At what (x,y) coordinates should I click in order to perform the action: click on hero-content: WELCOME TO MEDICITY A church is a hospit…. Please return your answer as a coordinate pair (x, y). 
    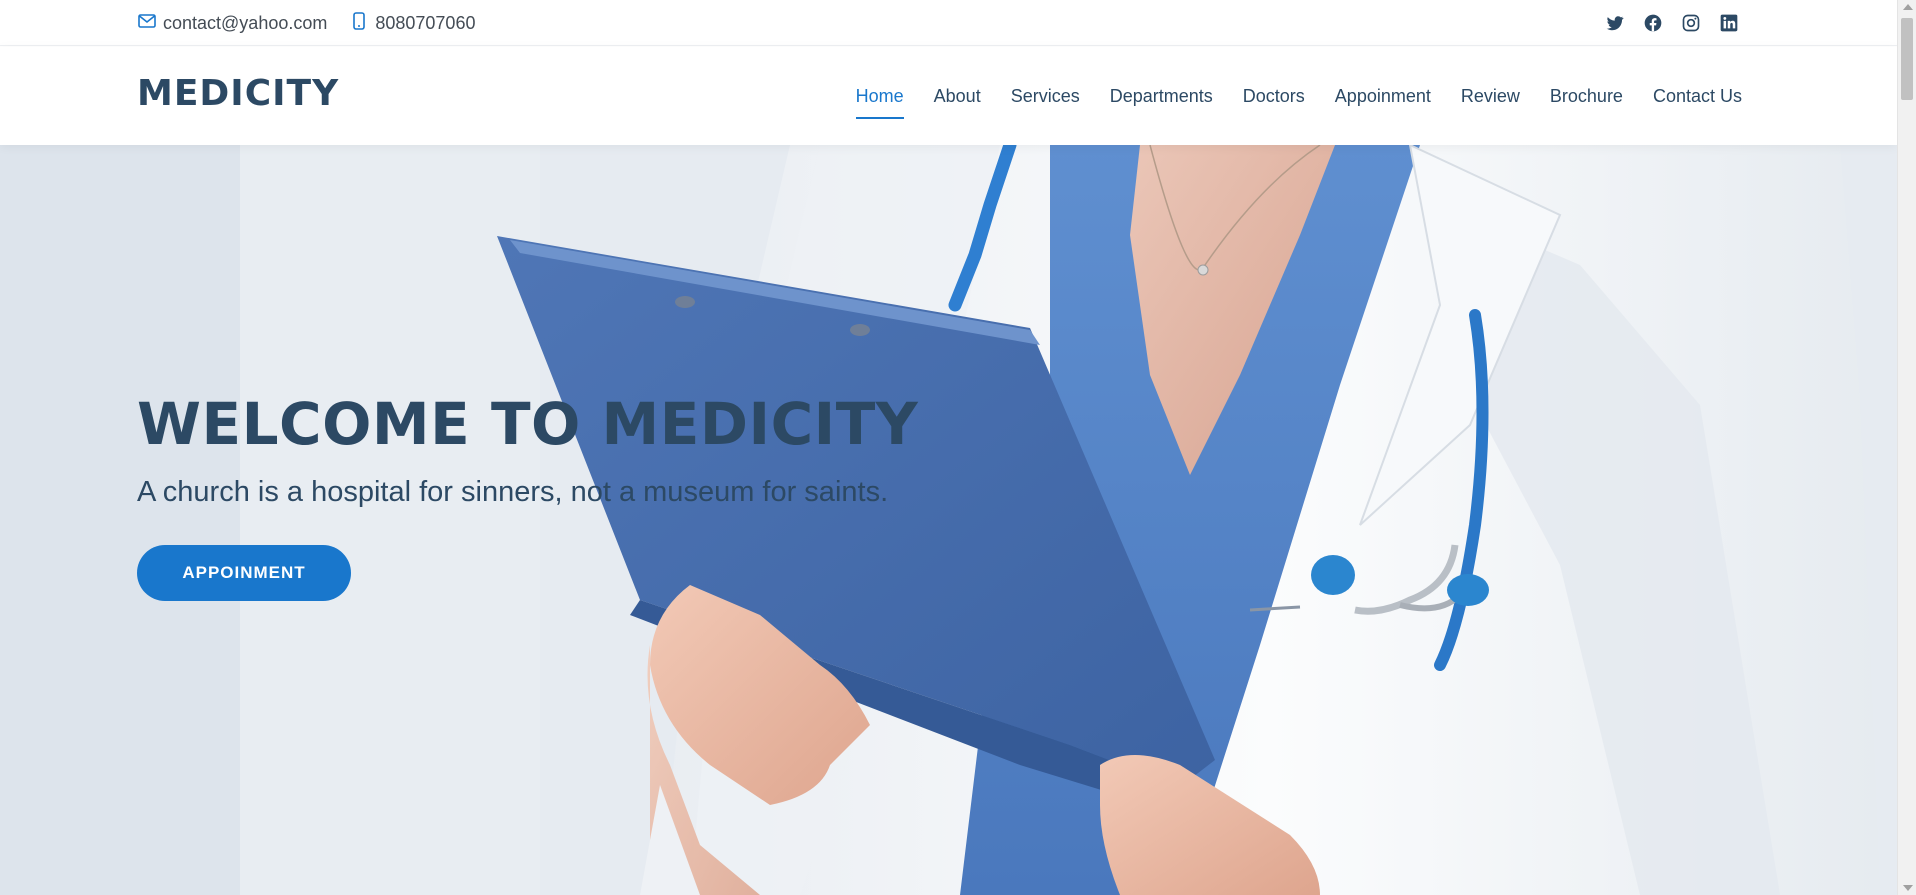
    Looking at the image, I should click on (527, 495).